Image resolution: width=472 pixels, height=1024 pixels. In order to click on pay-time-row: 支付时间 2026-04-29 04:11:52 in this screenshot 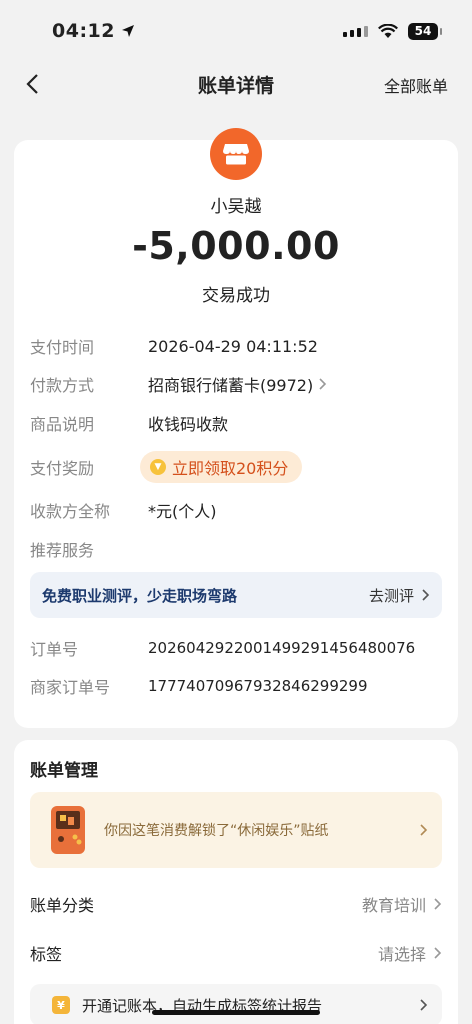, I will do `click(236, 346)`.